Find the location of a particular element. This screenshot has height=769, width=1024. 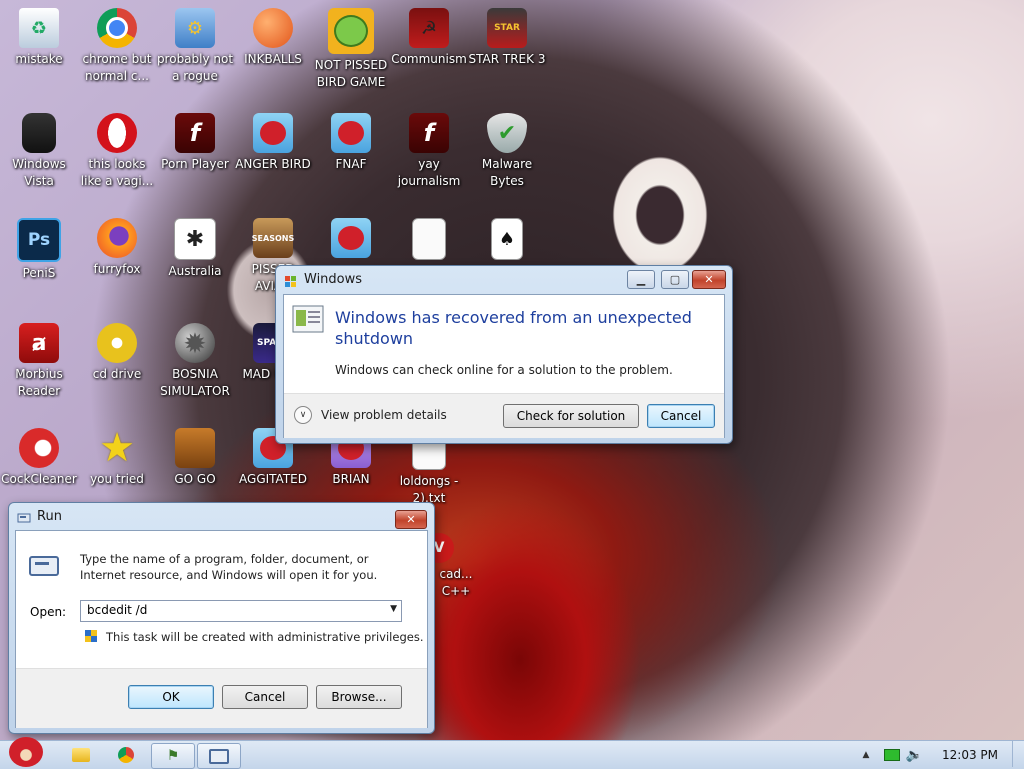

desktop-icon-photoshop: Ps PeniS is located at coordinates (39, 250).